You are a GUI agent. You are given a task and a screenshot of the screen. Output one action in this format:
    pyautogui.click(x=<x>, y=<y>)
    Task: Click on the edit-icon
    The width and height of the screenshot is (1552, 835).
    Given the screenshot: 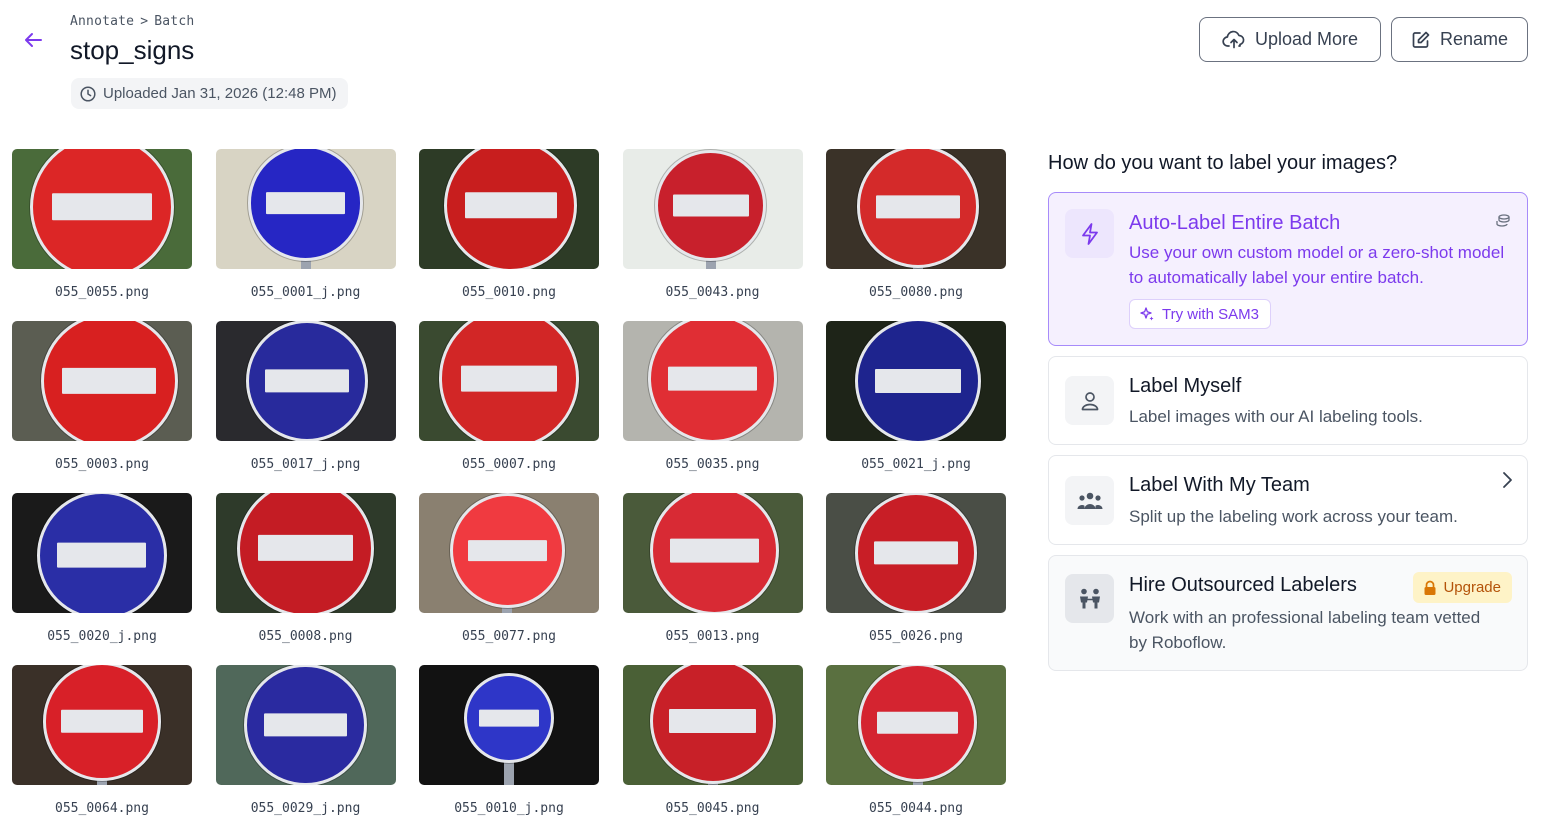 What is the action you would take?
    pyautogui.click(x=1421, y=39)
    